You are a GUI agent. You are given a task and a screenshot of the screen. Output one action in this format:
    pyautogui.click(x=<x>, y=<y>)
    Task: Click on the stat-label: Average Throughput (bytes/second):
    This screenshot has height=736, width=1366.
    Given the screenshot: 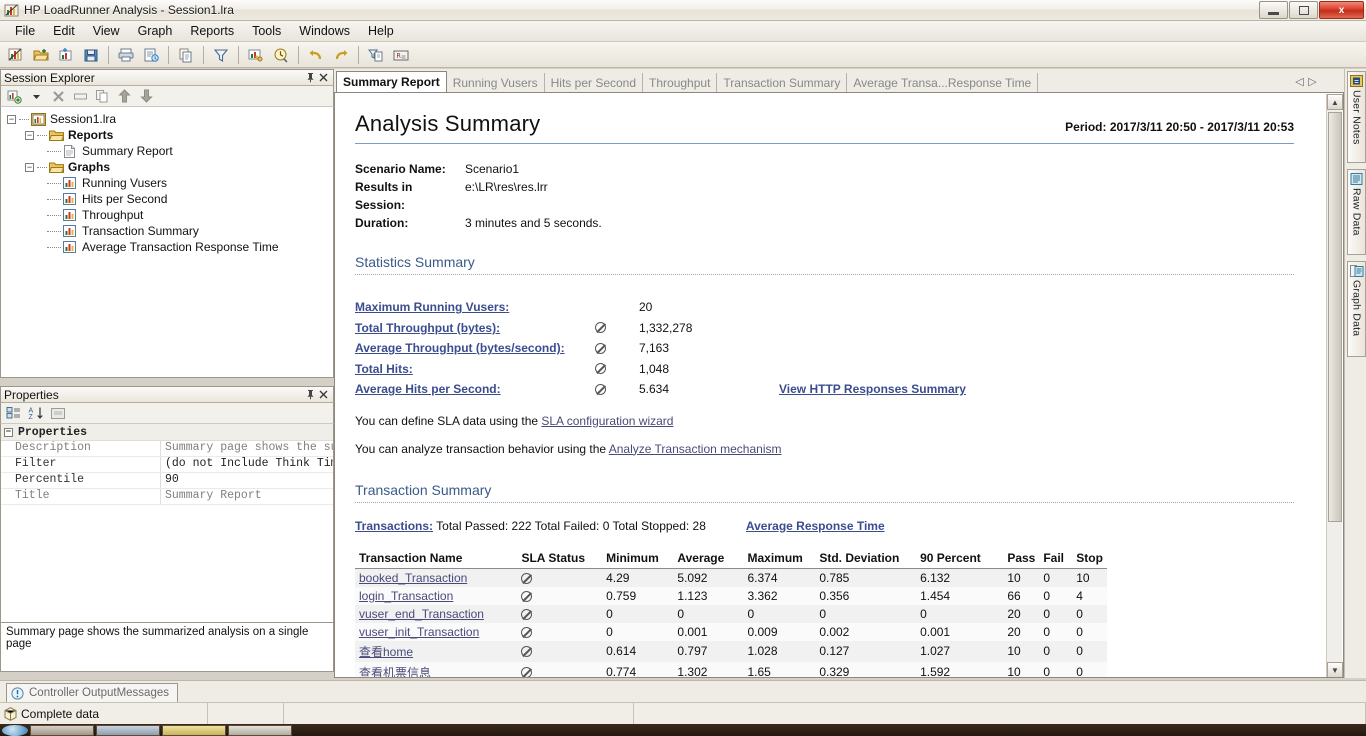 What is the action you would take?
    pyautogui.click(x=475, y=348)
    